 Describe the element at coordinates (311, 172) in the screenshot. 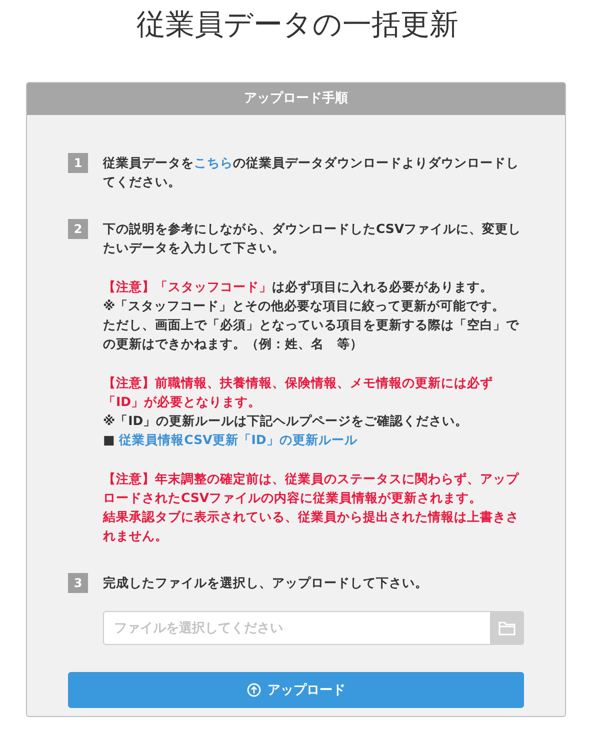

I see `instruction-text: 従業員データをこちらの従業員データダウンロードよりダウンロードしてください。` at that location.